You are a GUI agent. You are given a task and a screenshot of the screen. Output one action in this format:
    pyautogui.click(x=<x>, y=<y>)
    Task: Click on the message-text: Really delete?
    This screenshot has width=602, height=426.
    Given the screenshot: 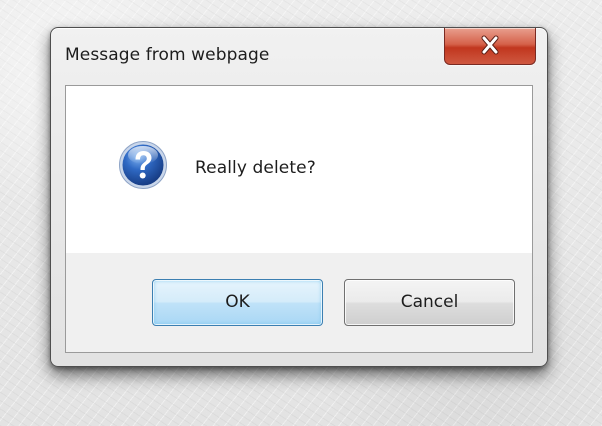 What is the action you would take?
    pyautogui.click(x=255, y=168)
    